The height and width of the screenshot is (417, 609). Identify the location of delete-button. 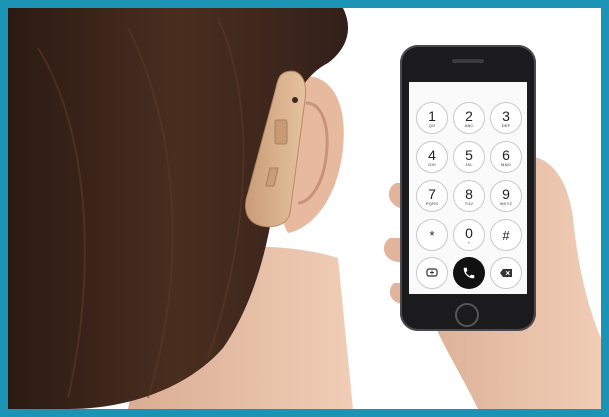
(506, 273).